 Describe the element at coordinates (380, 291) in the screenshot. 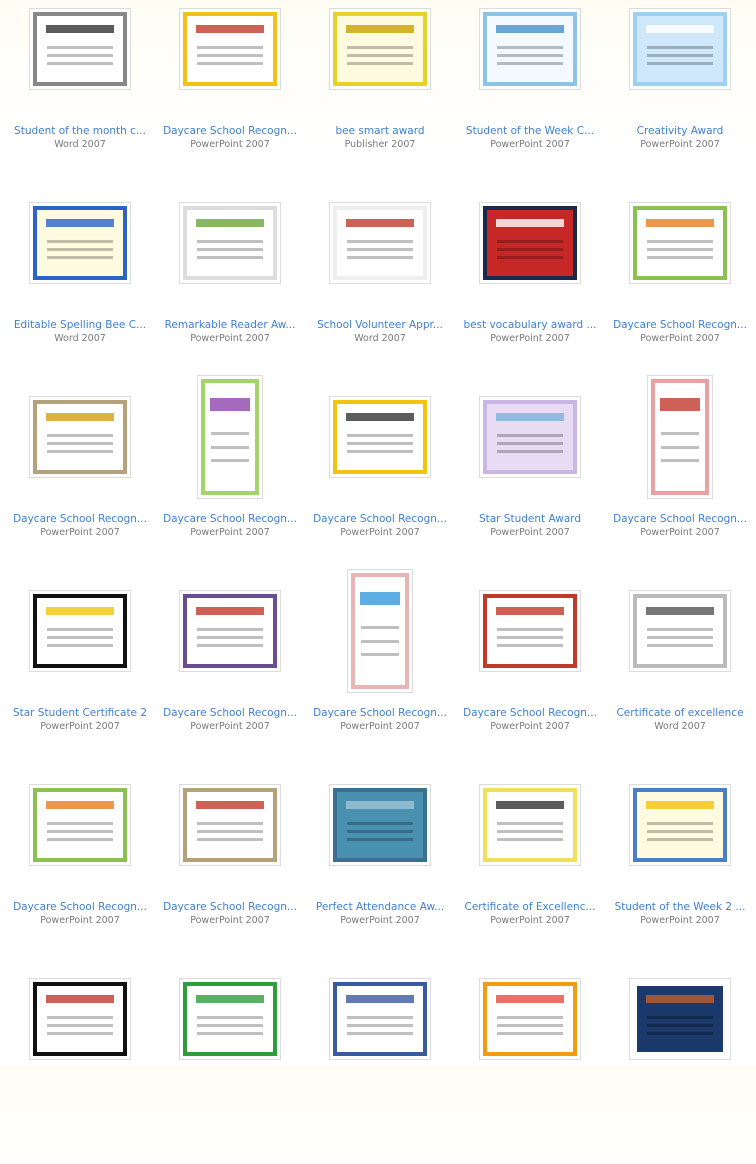

I see `template-item: School Volunteer Appr... Word 2007` at that location.